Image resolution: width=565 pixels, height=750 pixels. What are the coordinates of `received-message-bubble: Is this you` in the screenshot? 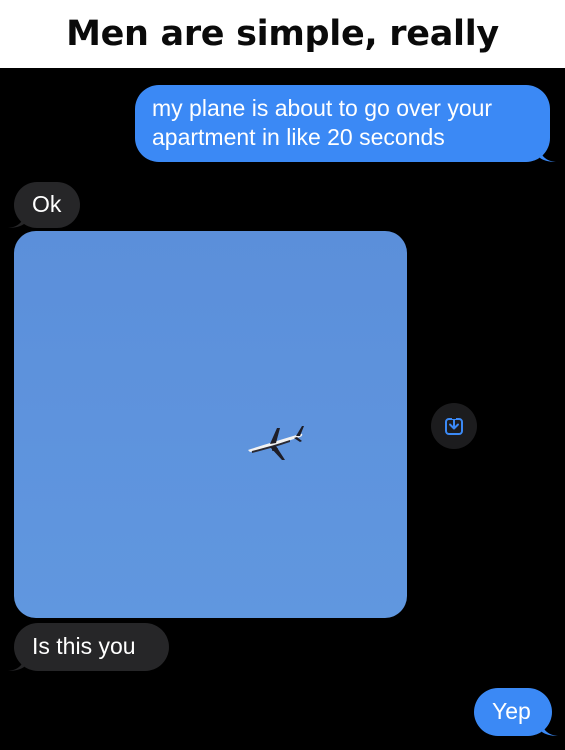 It's located at (88, 647).